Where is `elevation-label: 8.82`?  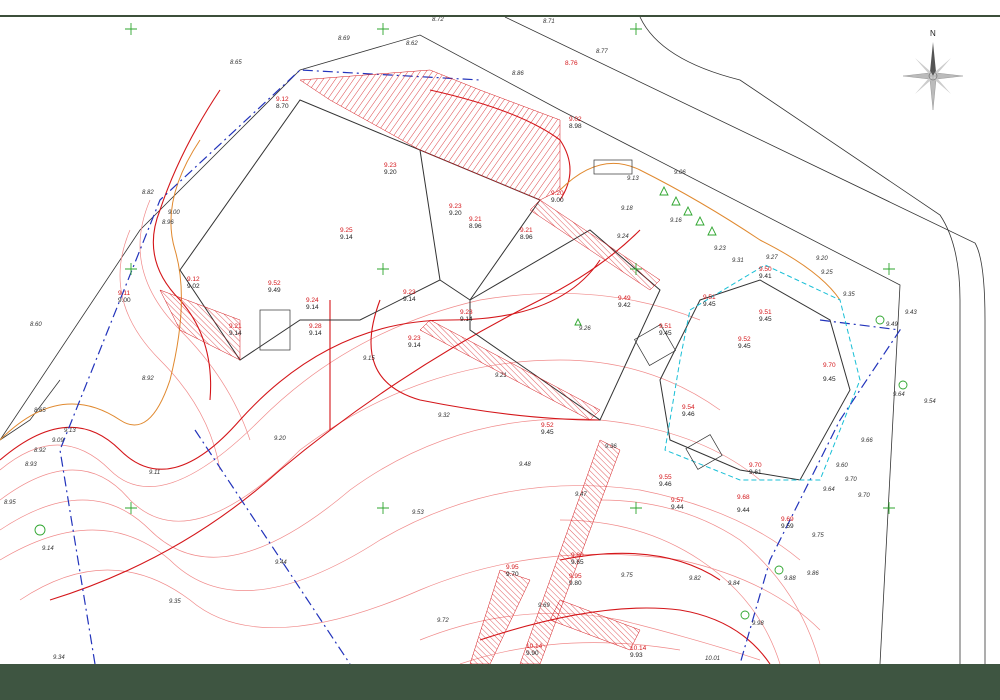 elevation-label: 8.82 is located at coordinates (148, 193).